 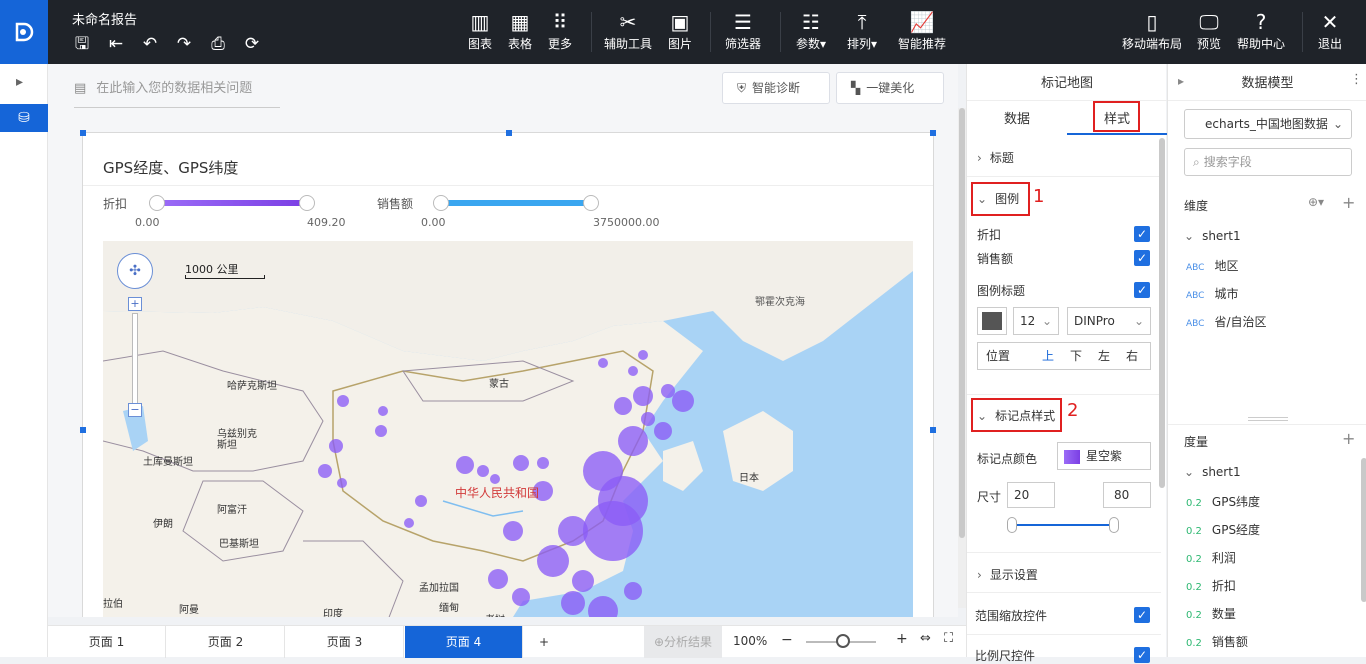 I want to click on format-painter-icon: ⎙, so click(x=218, y=44).